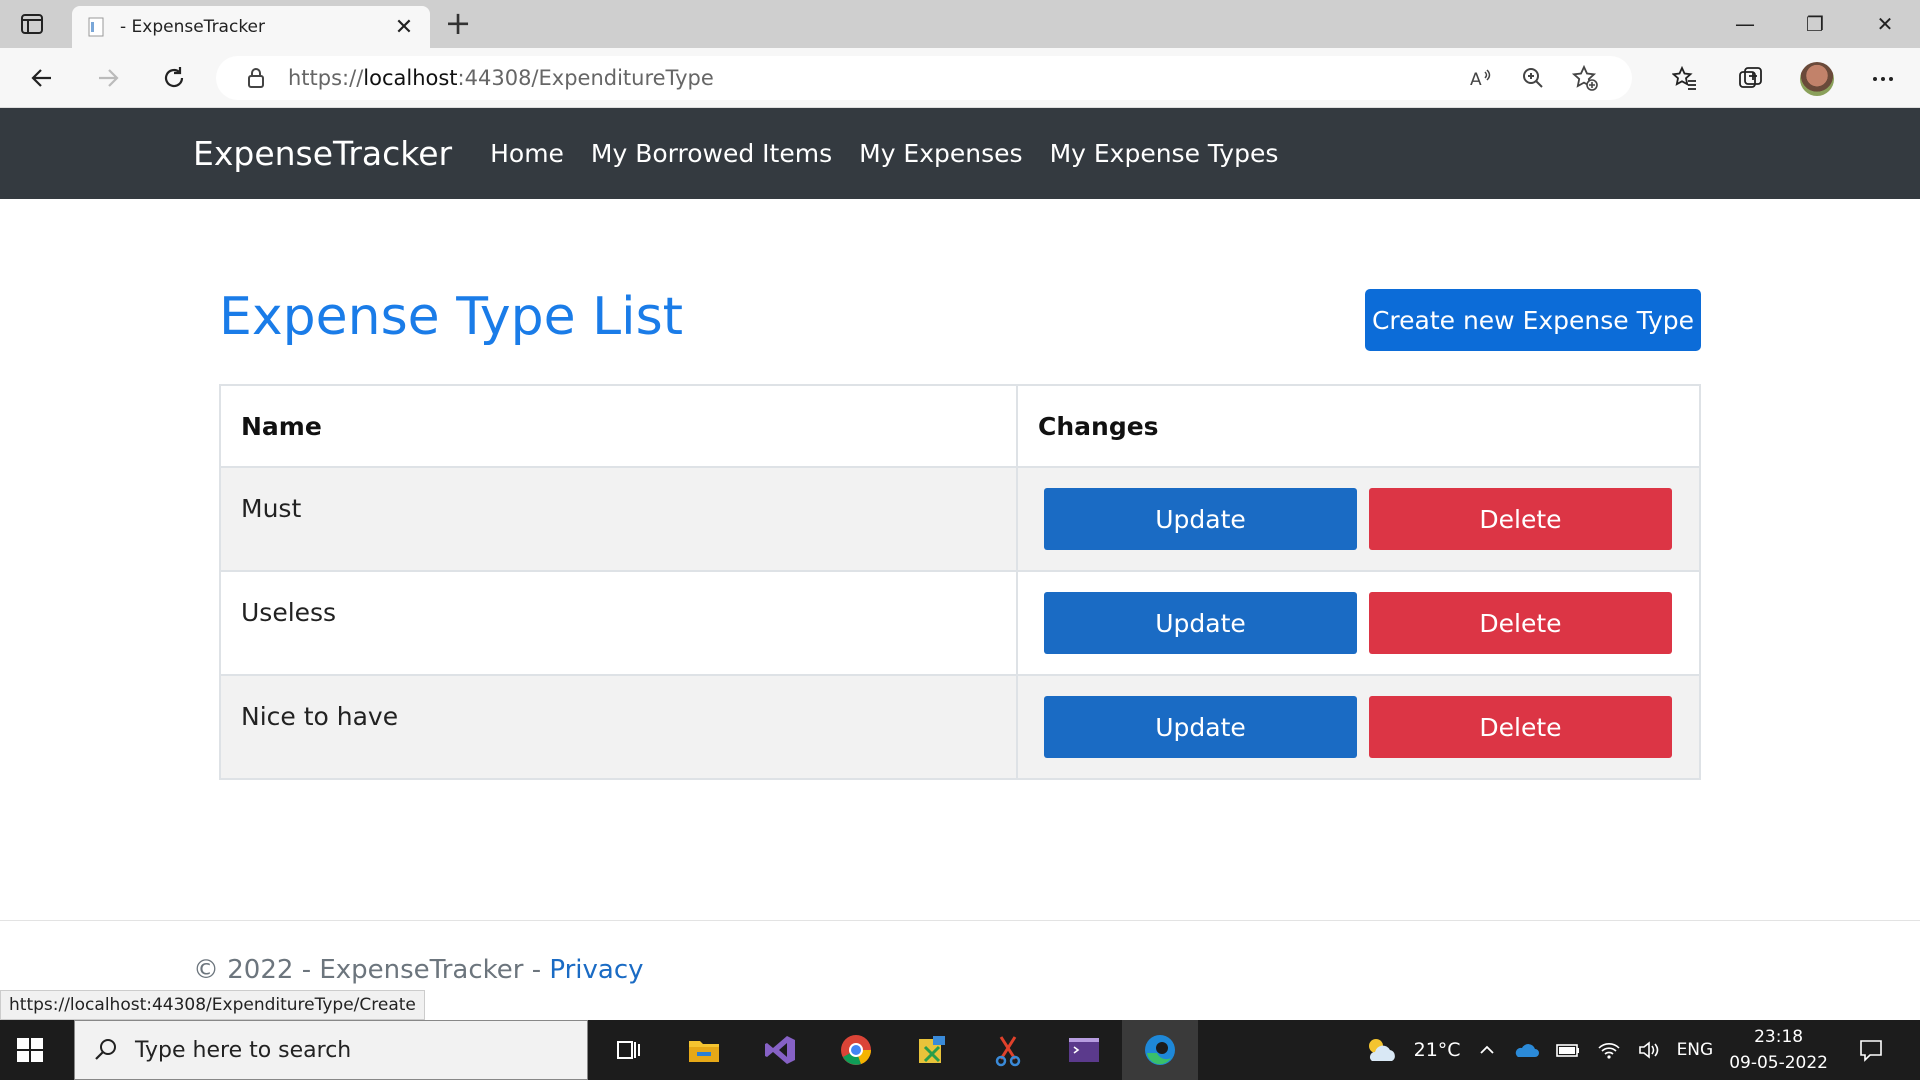  Describe the element at coordinates (108, 78) in the screenshot. I see `forward-icon` at that location.